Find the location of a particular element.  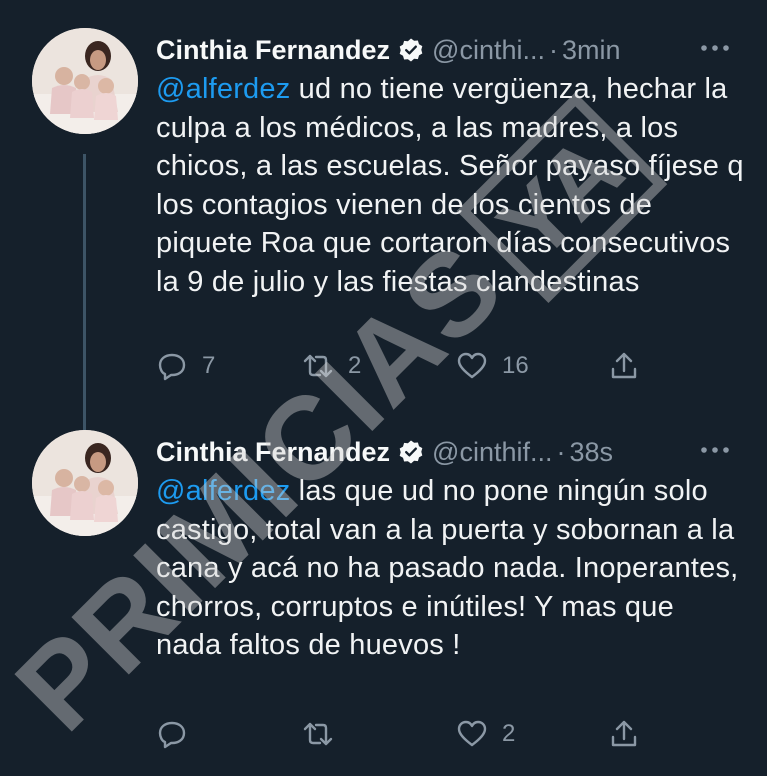

like-button: 2 is located at coordinates (485, 734).